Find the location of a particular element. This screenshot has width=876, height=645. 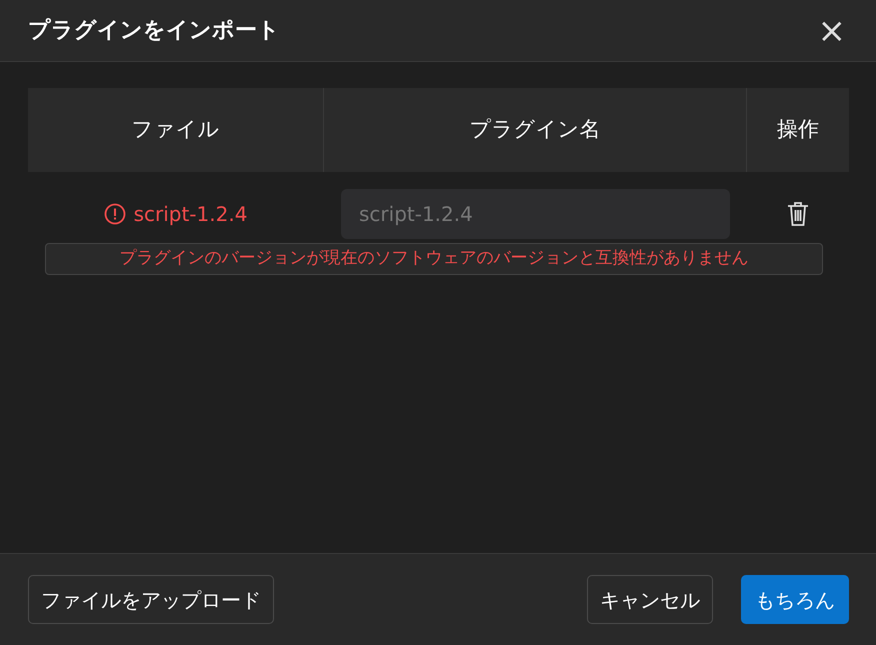

delete-button is located at coordinates (797, 214).